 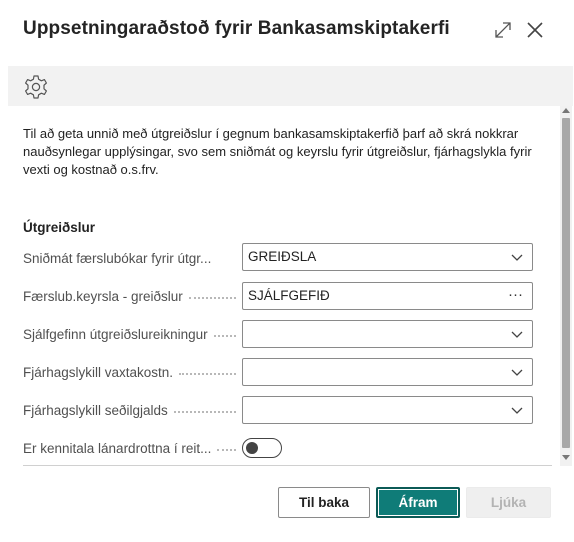 I want to click on journal-batch-lookup: SJÁLFGEFIÐ ···, so click(x=387, y=296).